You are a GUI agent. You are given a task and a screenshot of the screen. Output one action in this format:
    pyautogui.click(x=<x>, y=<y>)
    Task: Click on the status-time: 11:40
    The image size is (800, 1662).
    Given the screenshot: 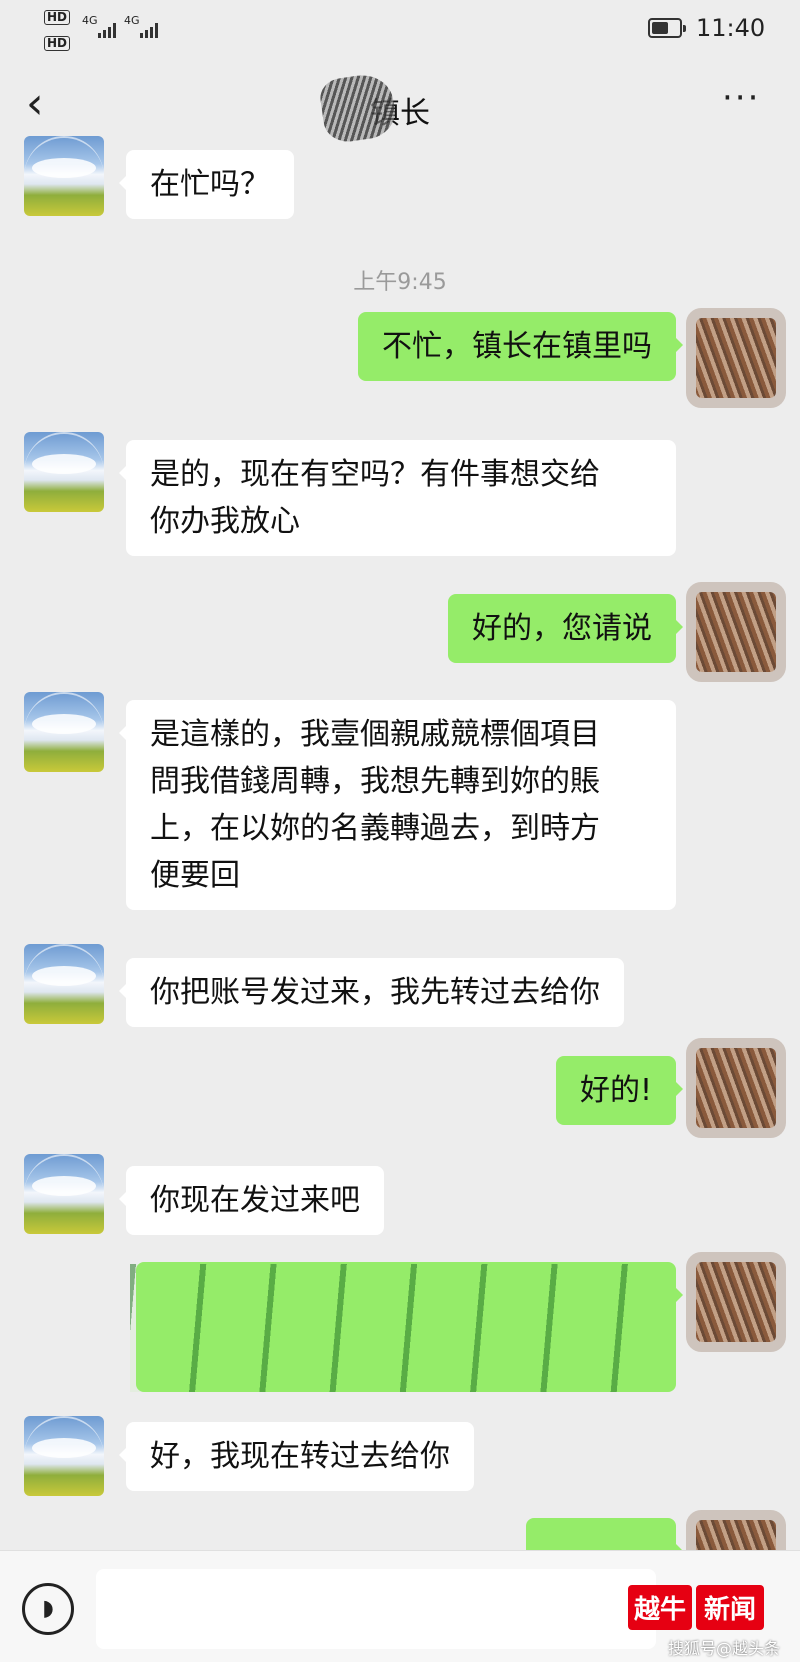 What is the action you would take?
    pyautogui.click(x=731, y=28)
    